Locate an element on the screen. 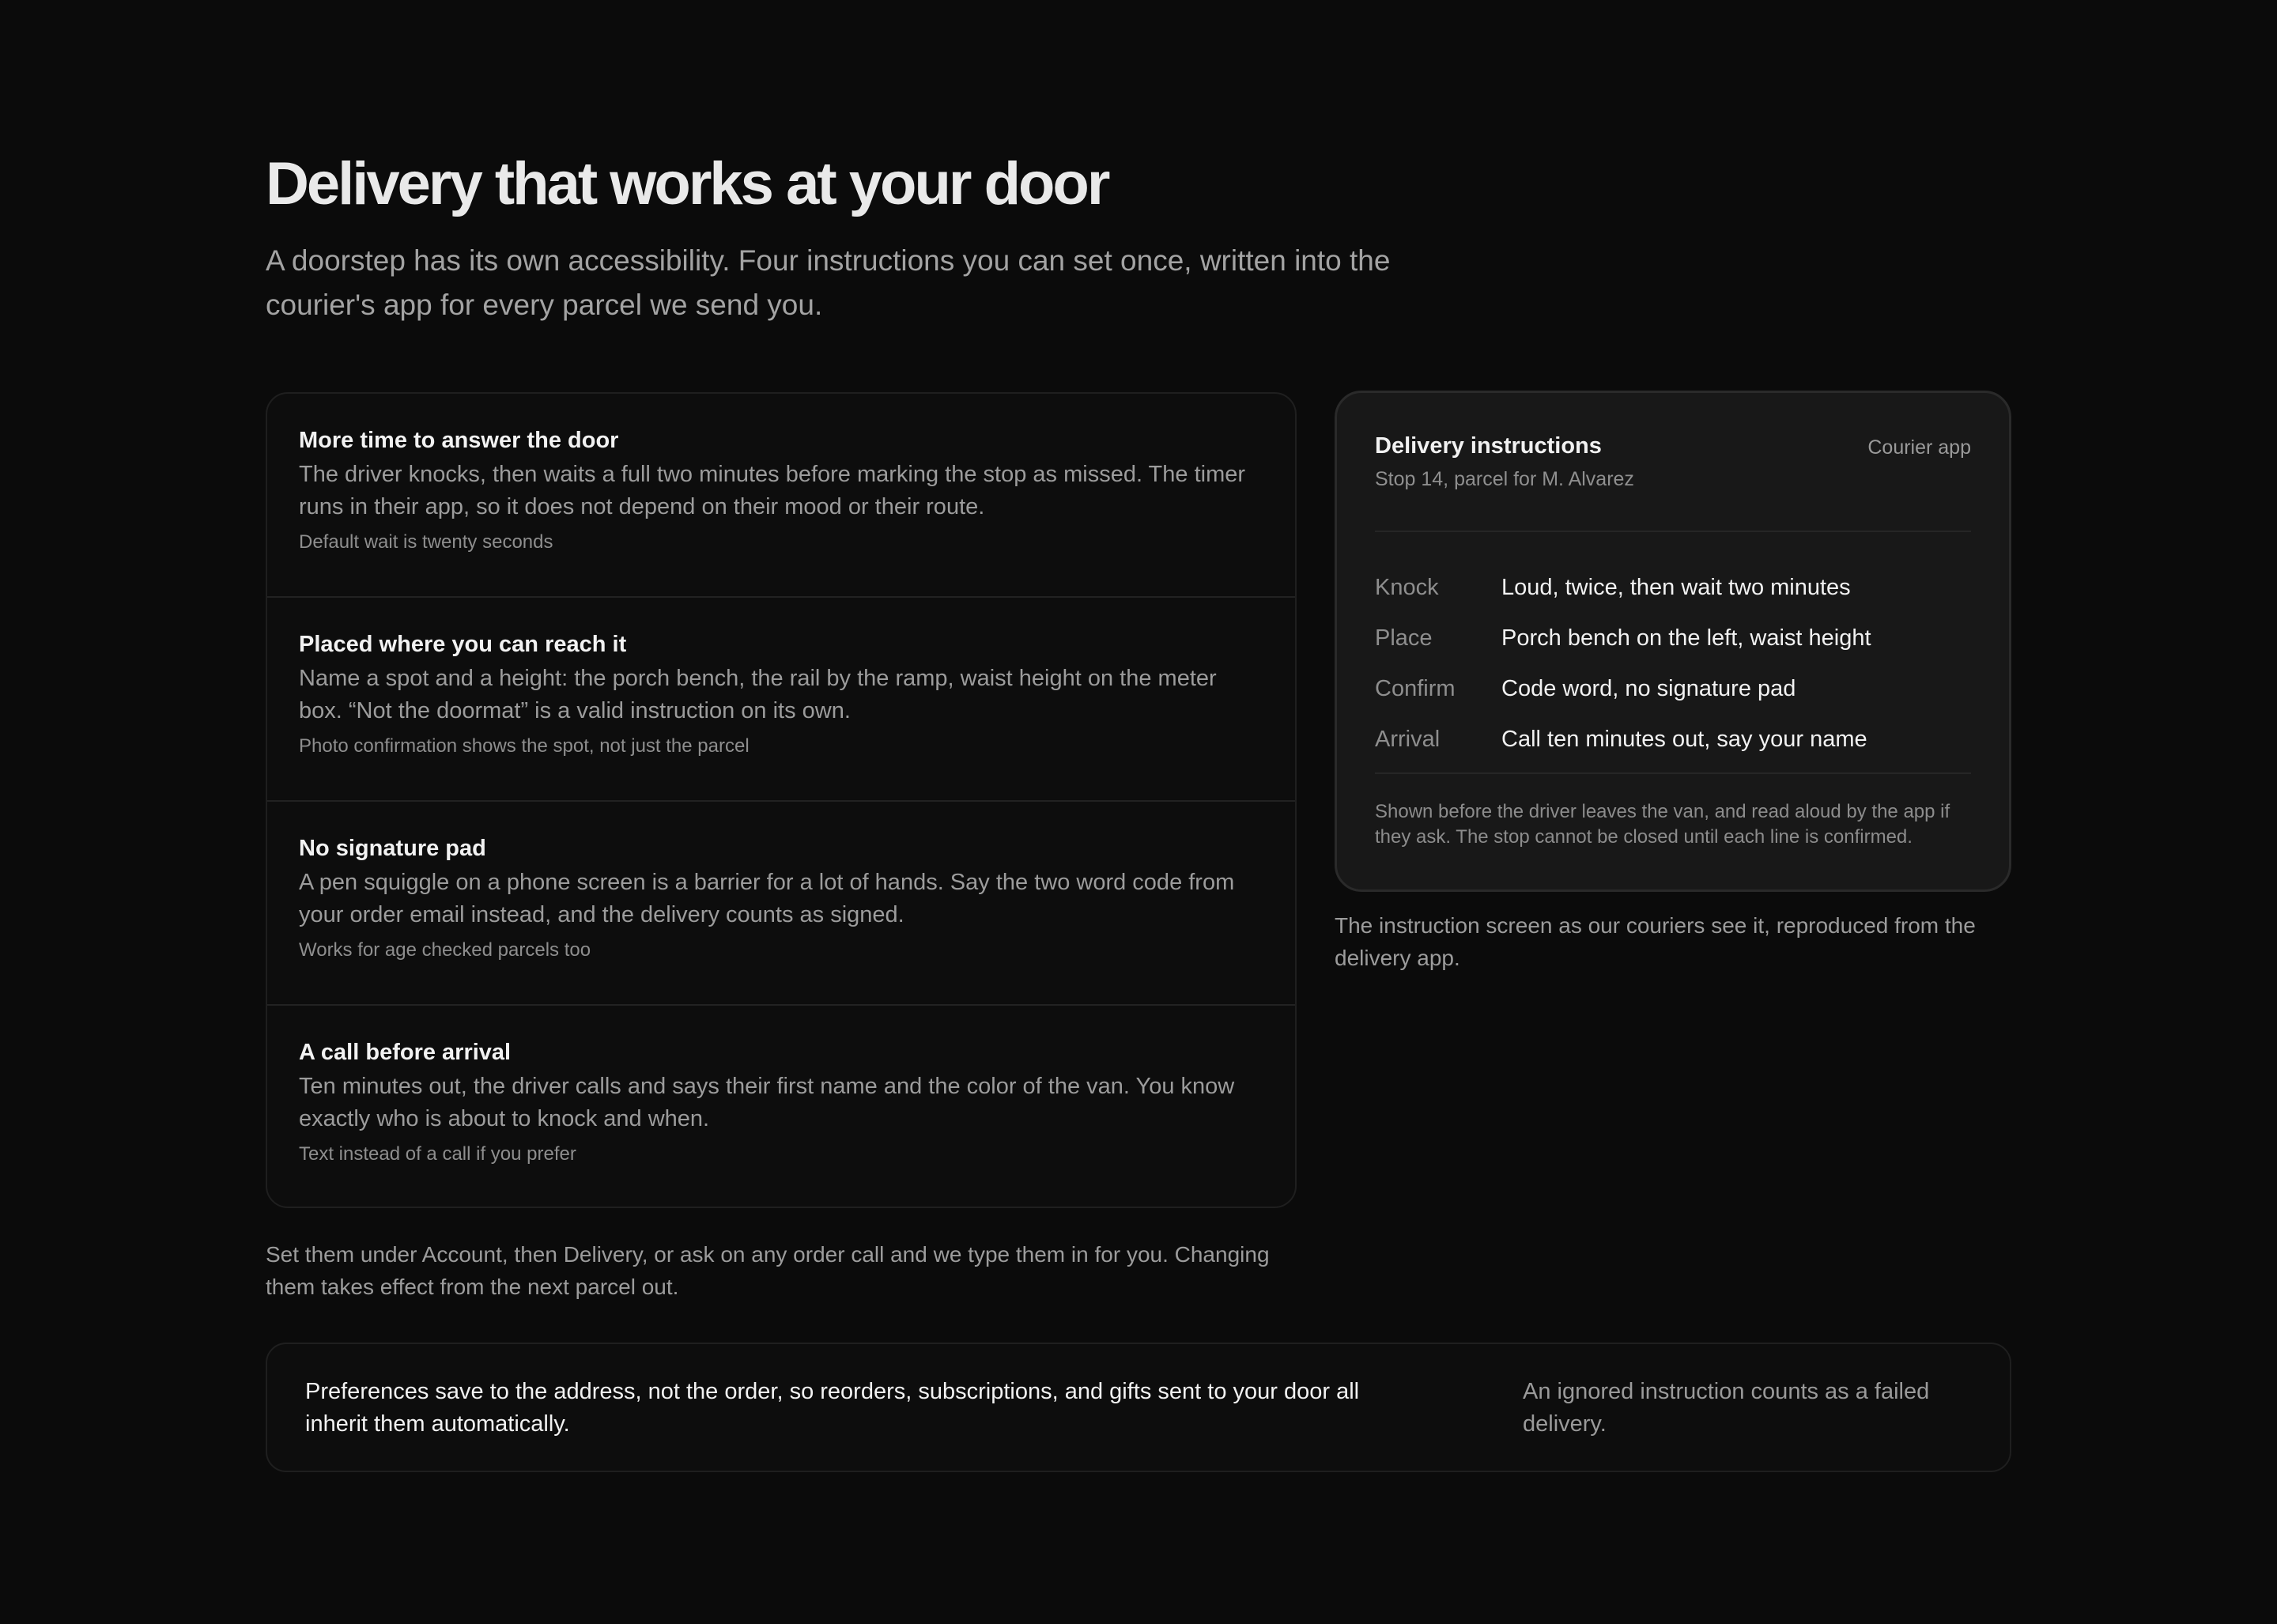 This screenshot has width=2277, height=1624. instruction-label: Place is located at coordinates (1404, 638).